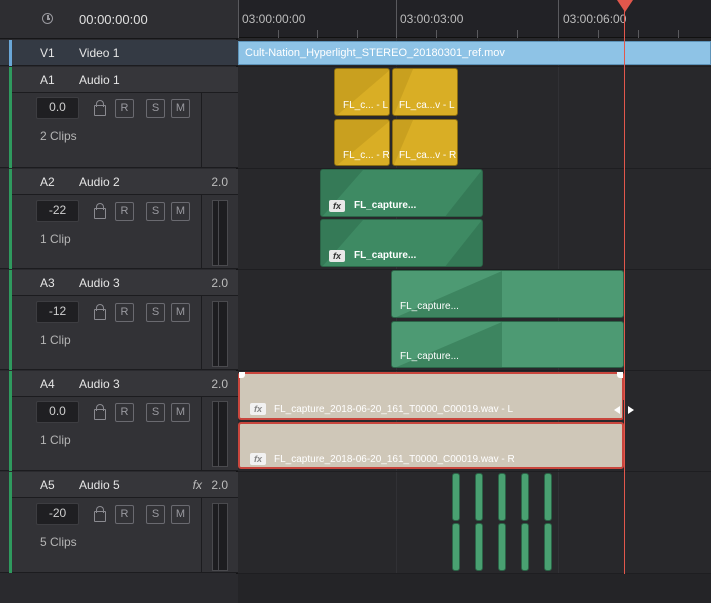 This screenshot has width=711, height=603. Describe the element at coordinates (474, 588) in the screenshot. I see `timeline-footer` at that location.